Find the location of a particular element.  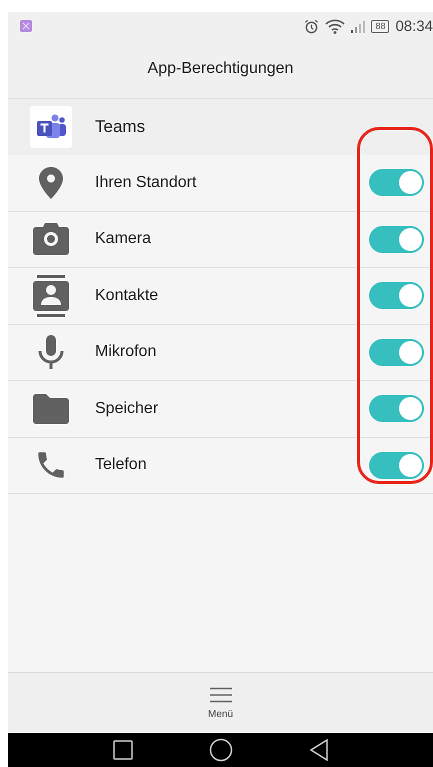

permission-label: Kamera is located at coordinates (123, 239).